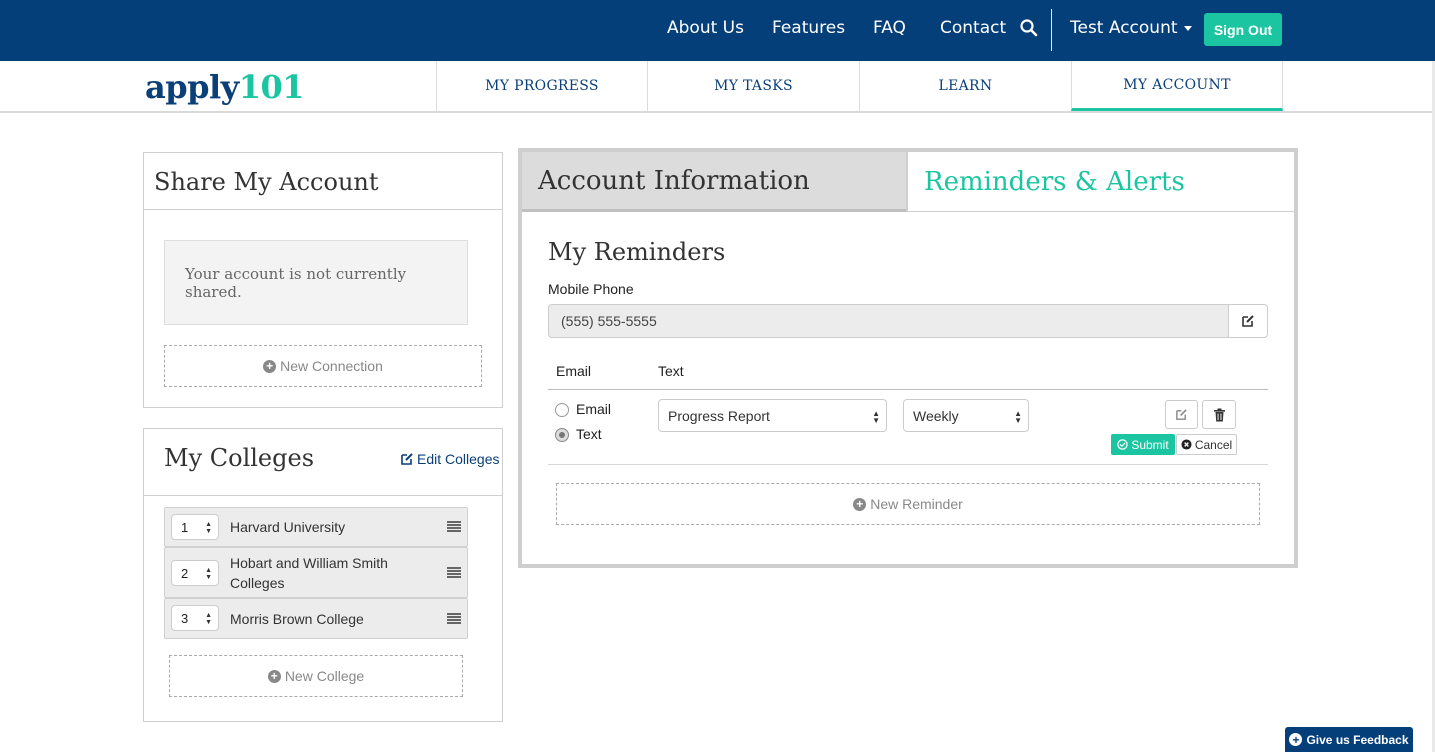 The width and height of the screenshot is (1435, 752). What do you see at coordinates (225, 87) in the screenshot?
I see `apply101-logo: apply101` at bounding box center [225, 87].